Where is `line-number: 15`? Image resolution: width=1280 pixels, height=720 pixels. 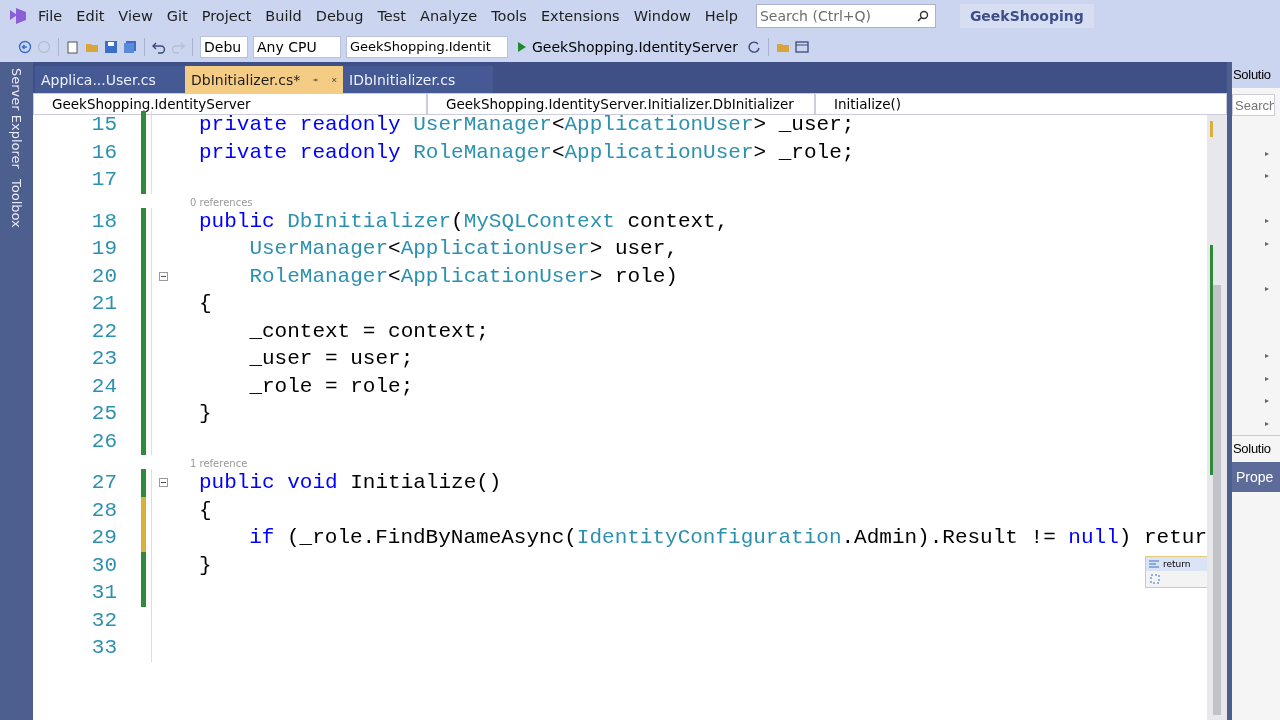 line-number: 15 is located at coordinates (103, 125).